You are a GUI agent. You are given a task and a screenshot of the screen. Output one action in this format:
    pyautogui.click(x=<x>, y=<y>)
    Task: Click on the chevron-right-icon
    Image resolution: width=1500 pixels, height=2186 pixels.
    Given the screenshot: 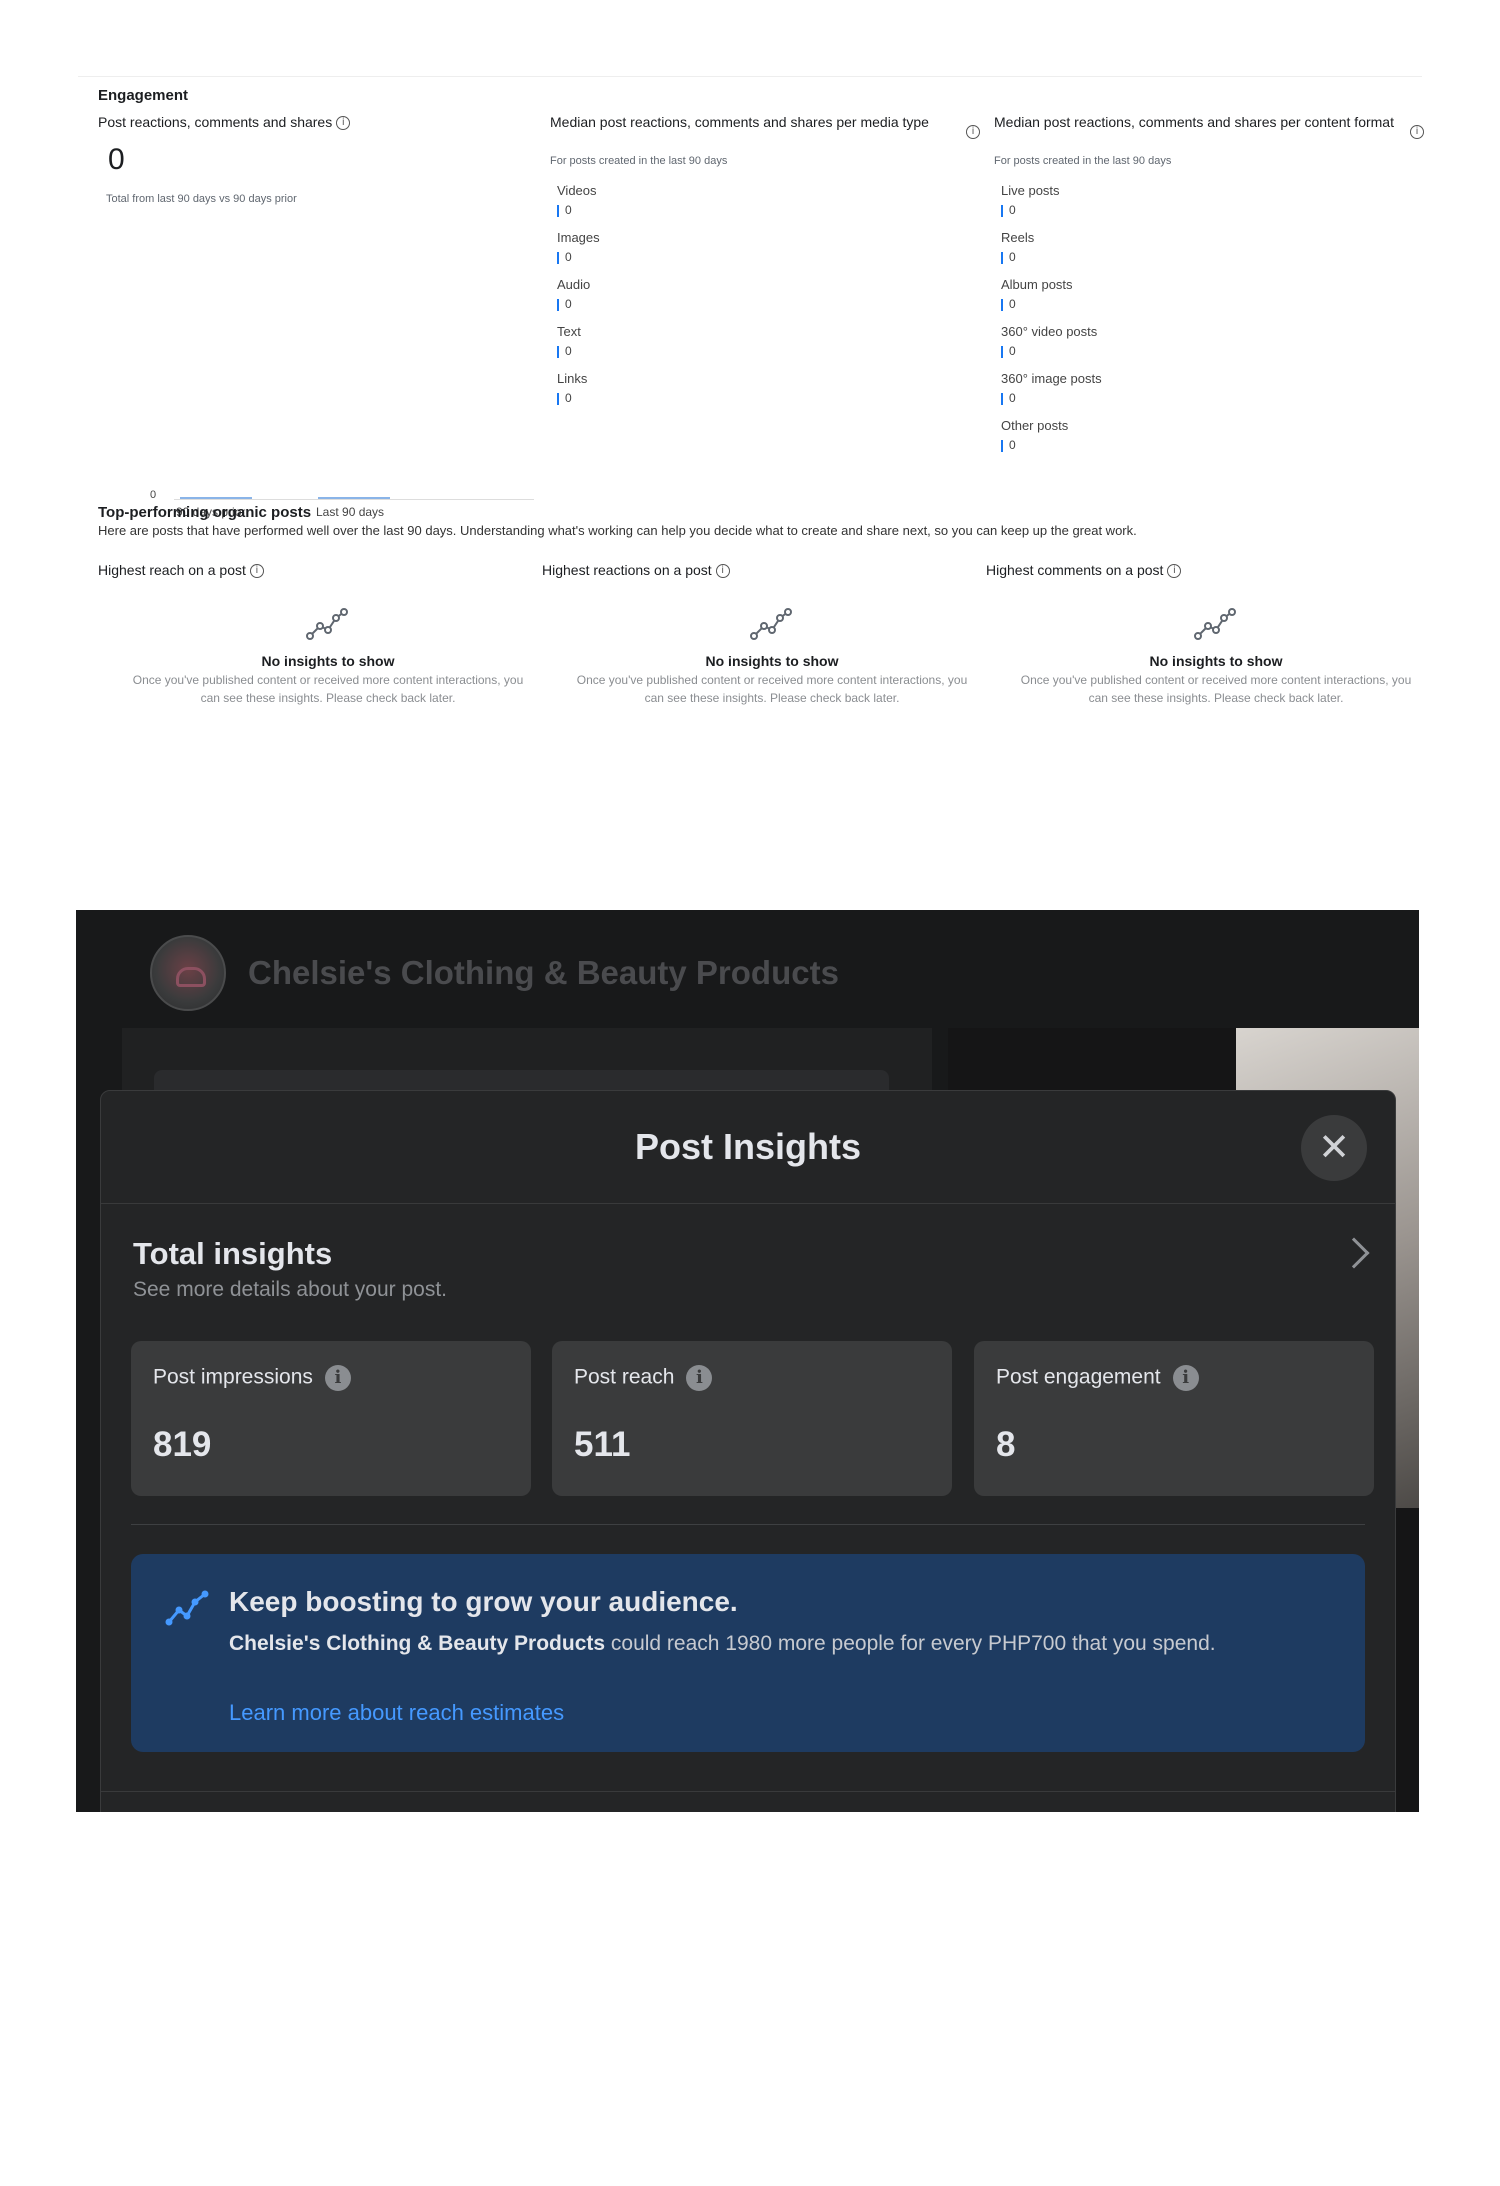 What is the action you would take?
    pyautogui.click(x=1354, y=1253)
    